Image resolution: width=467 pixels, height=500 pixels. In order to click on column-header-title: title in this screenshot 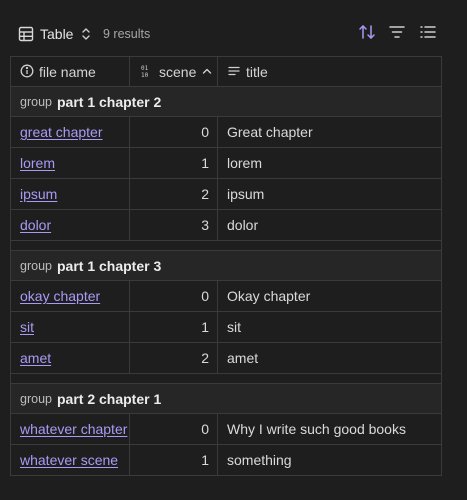, I will do `click(329, 72)`.